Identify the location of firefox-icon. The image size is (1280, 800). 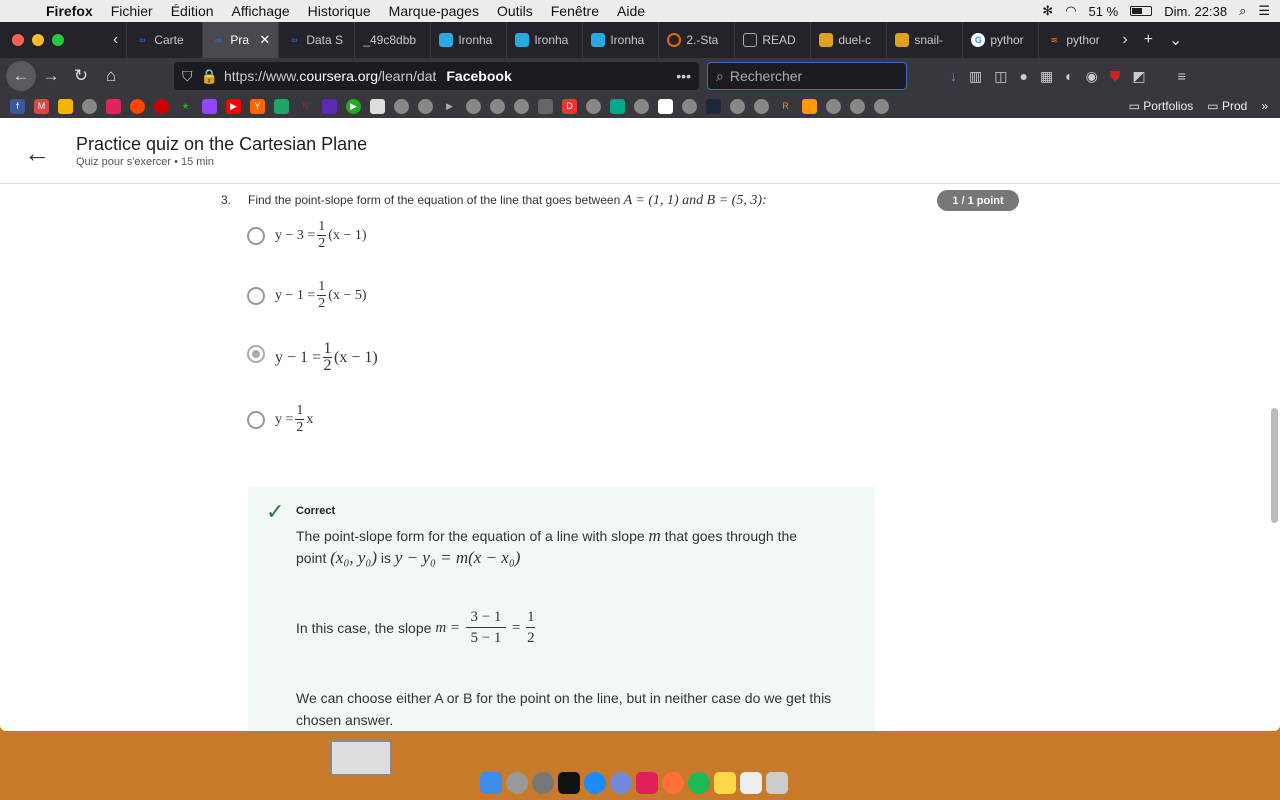
(673, 783).